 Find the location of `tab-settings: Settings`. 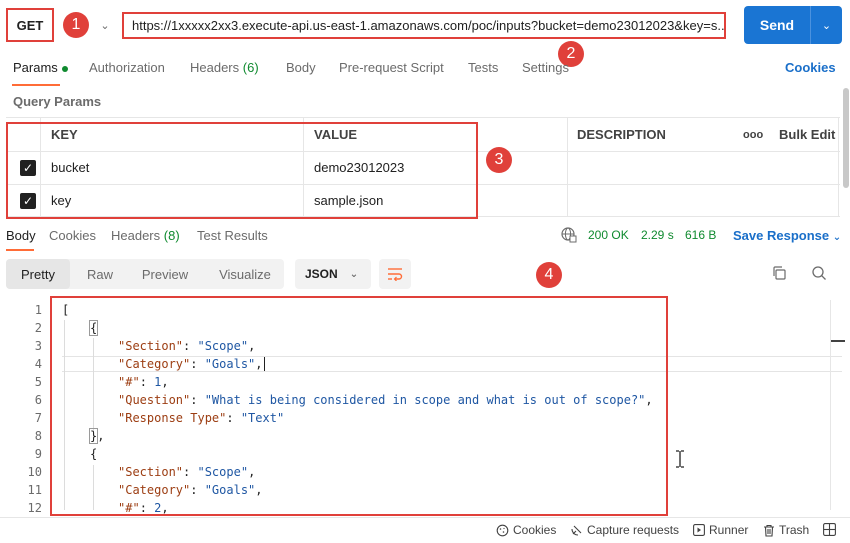

tab-settings: Settings is located at coordinates (545, 70).